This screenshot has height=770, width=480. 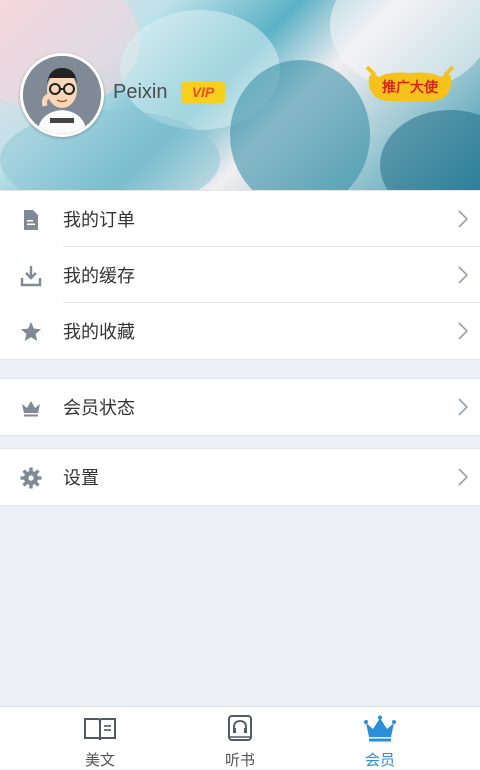 I want to click on tab-audiobooks: 听书, so click(x=240, y=738).